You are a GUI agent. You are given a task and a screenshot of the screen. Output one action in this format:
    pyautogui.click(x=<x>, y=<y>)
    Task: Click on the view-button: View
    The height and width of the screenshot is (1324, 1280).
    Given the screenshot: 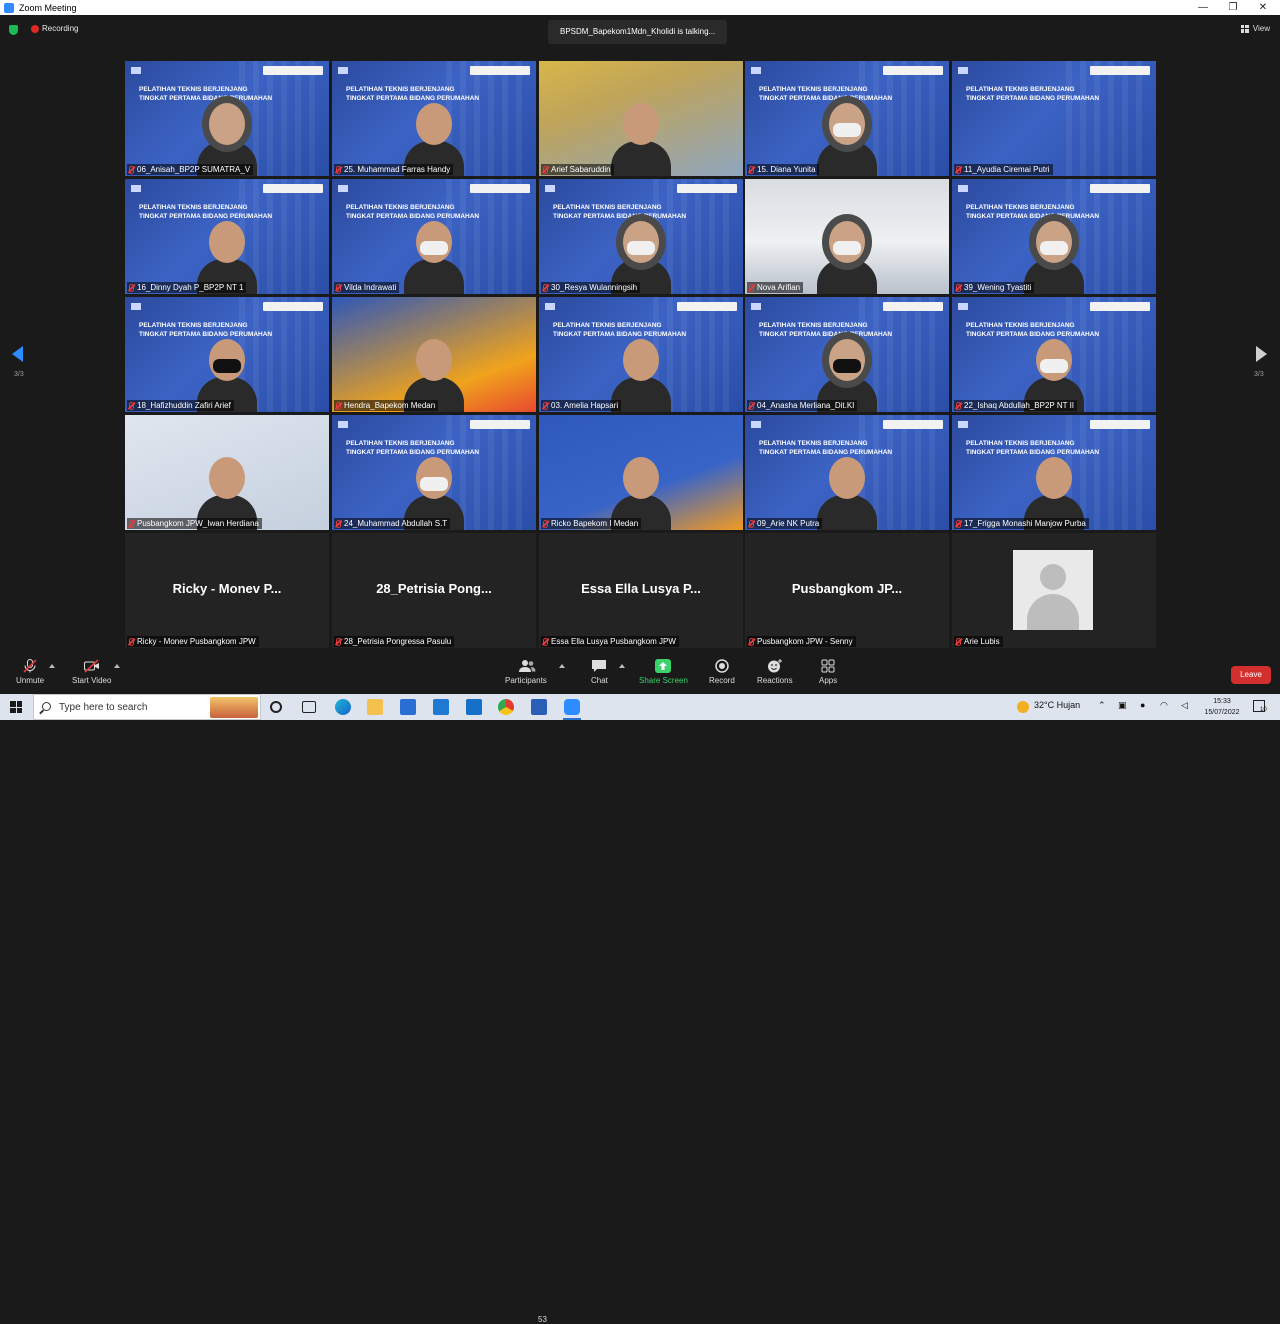 What is the action you would take?
    pyautogui.click(x=1255, y=28)
    